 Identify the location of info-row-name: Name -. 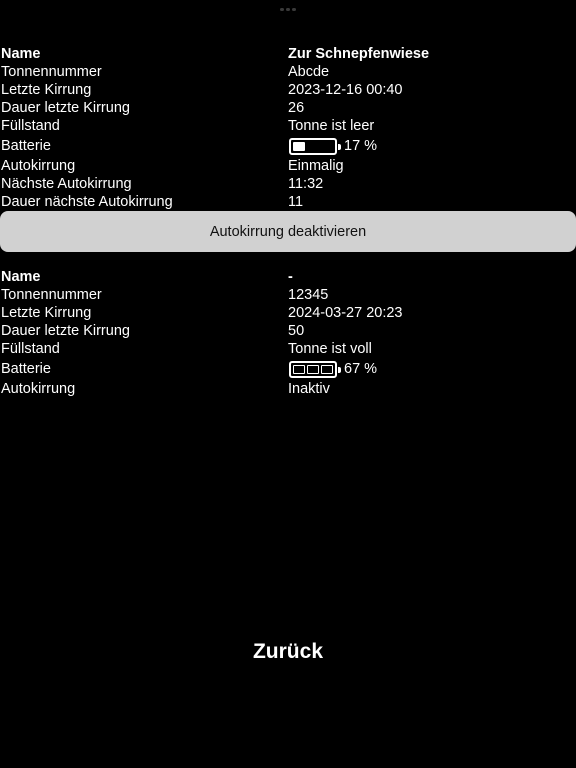
(288, 277).